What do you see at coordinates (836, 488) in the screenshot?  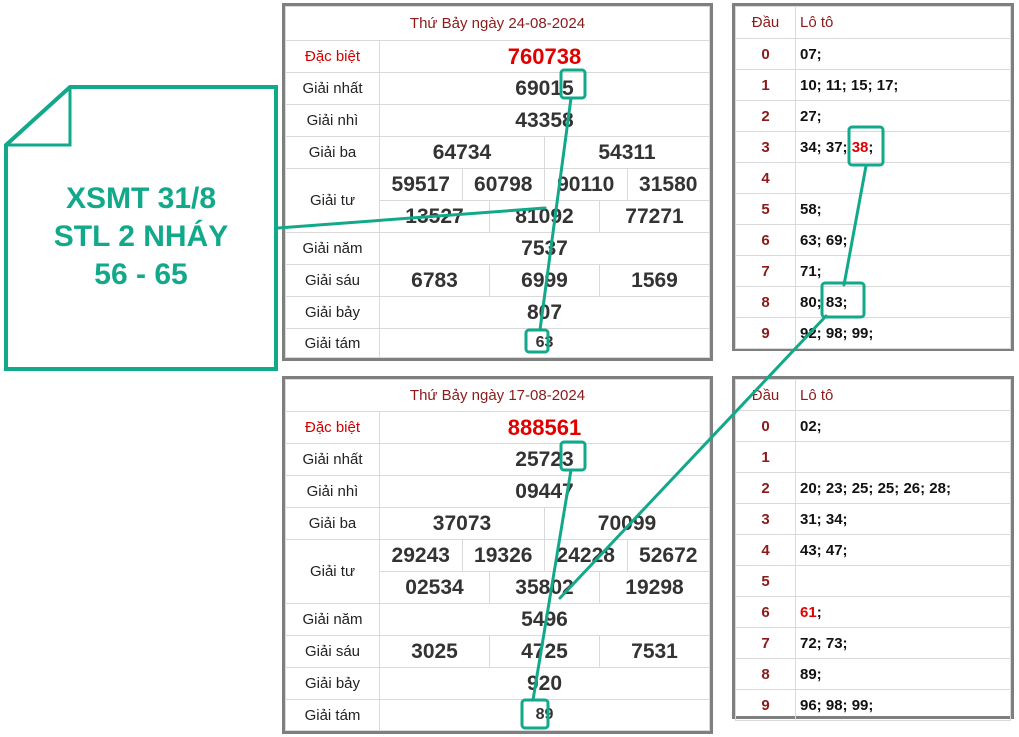 I see `loto-number: 23;` at bounding box center [836, 488].